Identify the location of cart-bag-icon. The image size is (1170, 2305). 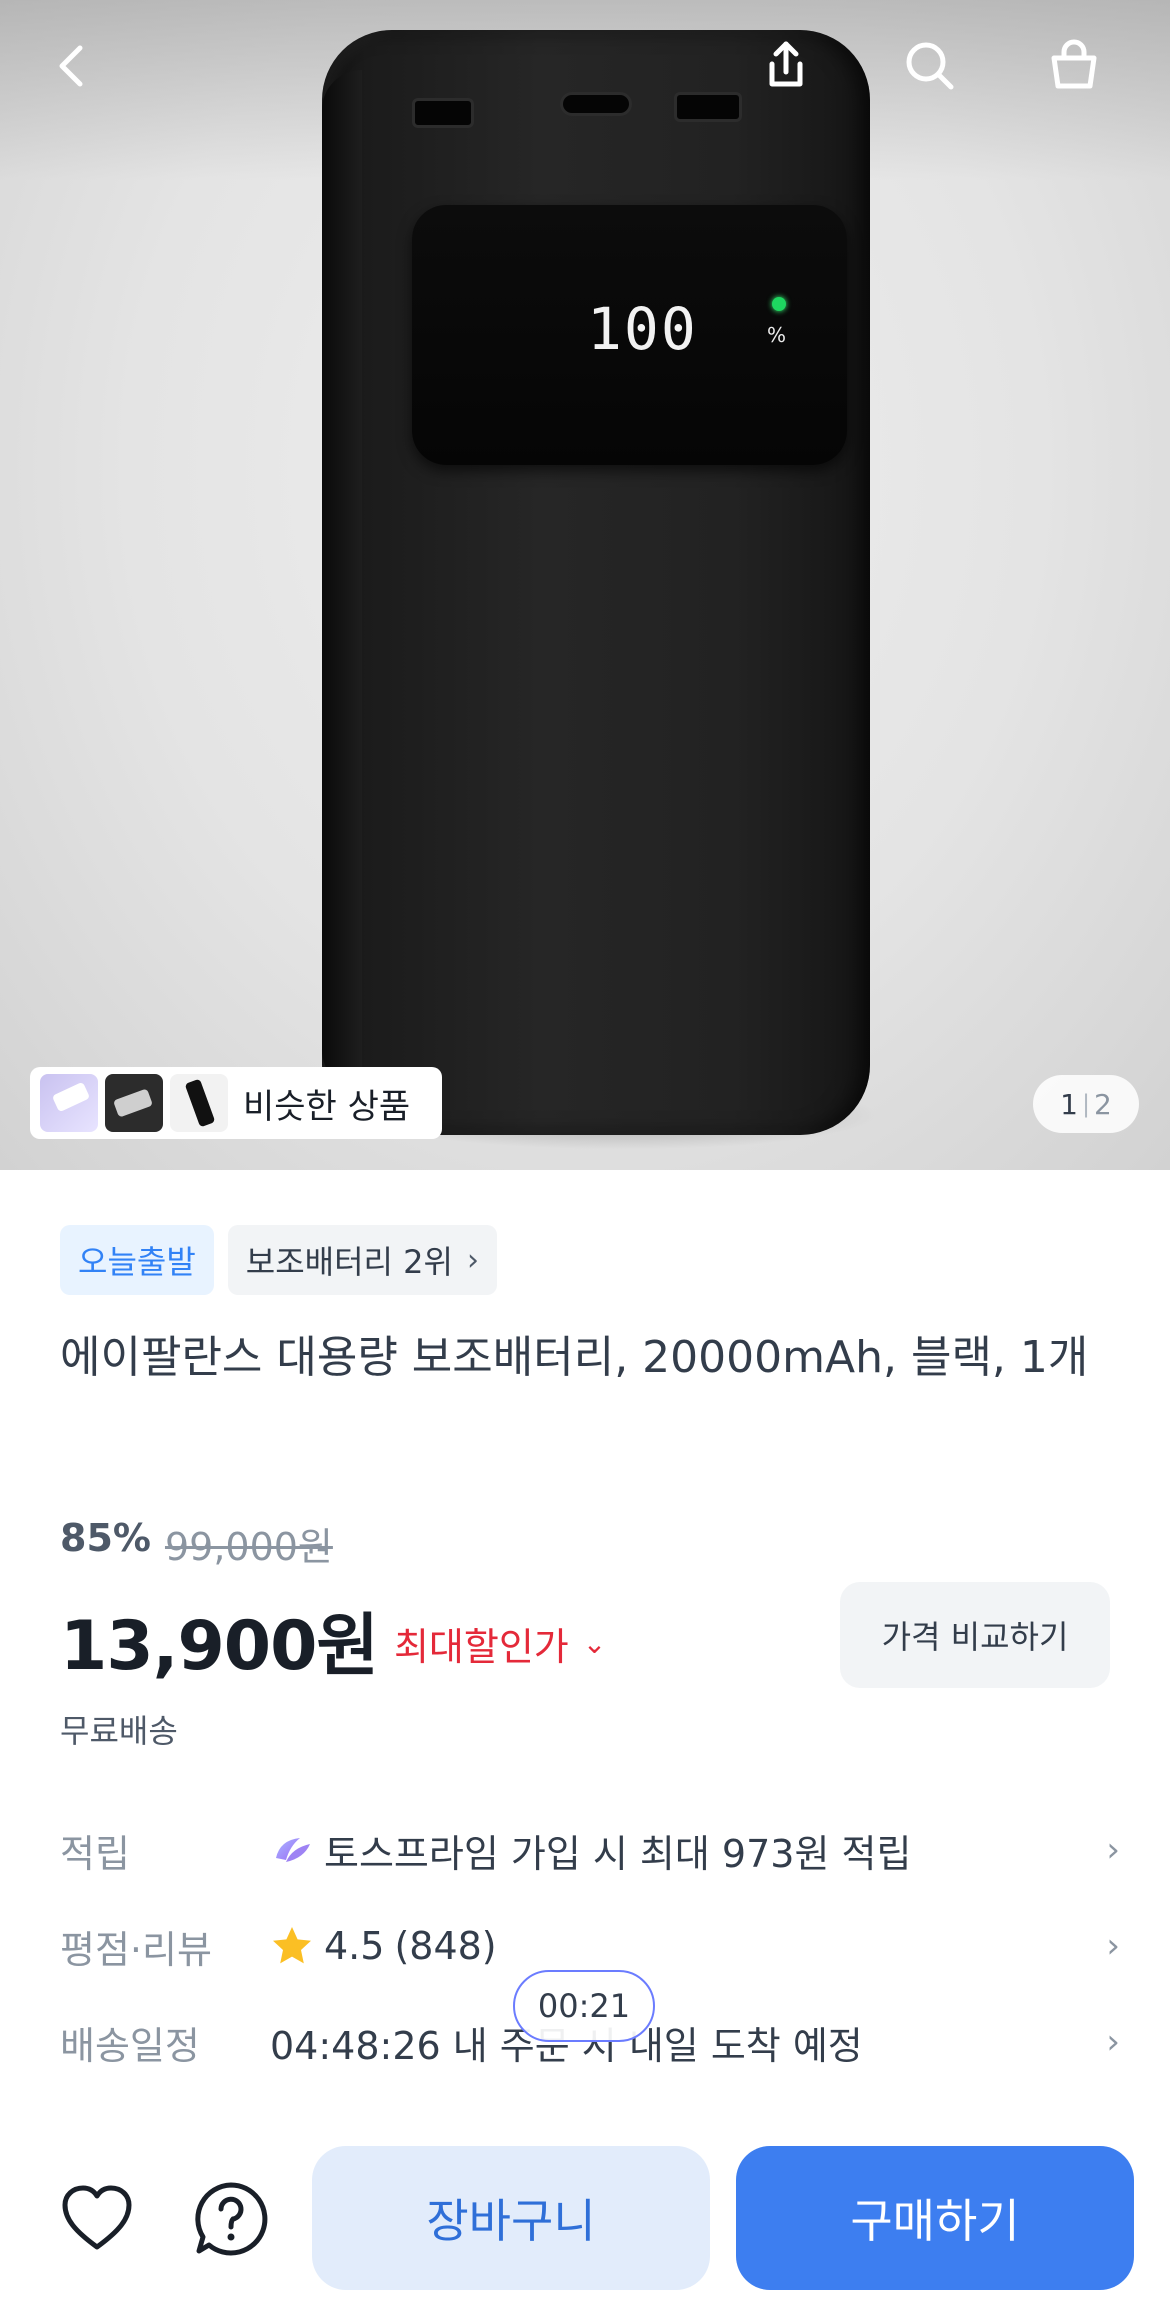
(1074, 64).